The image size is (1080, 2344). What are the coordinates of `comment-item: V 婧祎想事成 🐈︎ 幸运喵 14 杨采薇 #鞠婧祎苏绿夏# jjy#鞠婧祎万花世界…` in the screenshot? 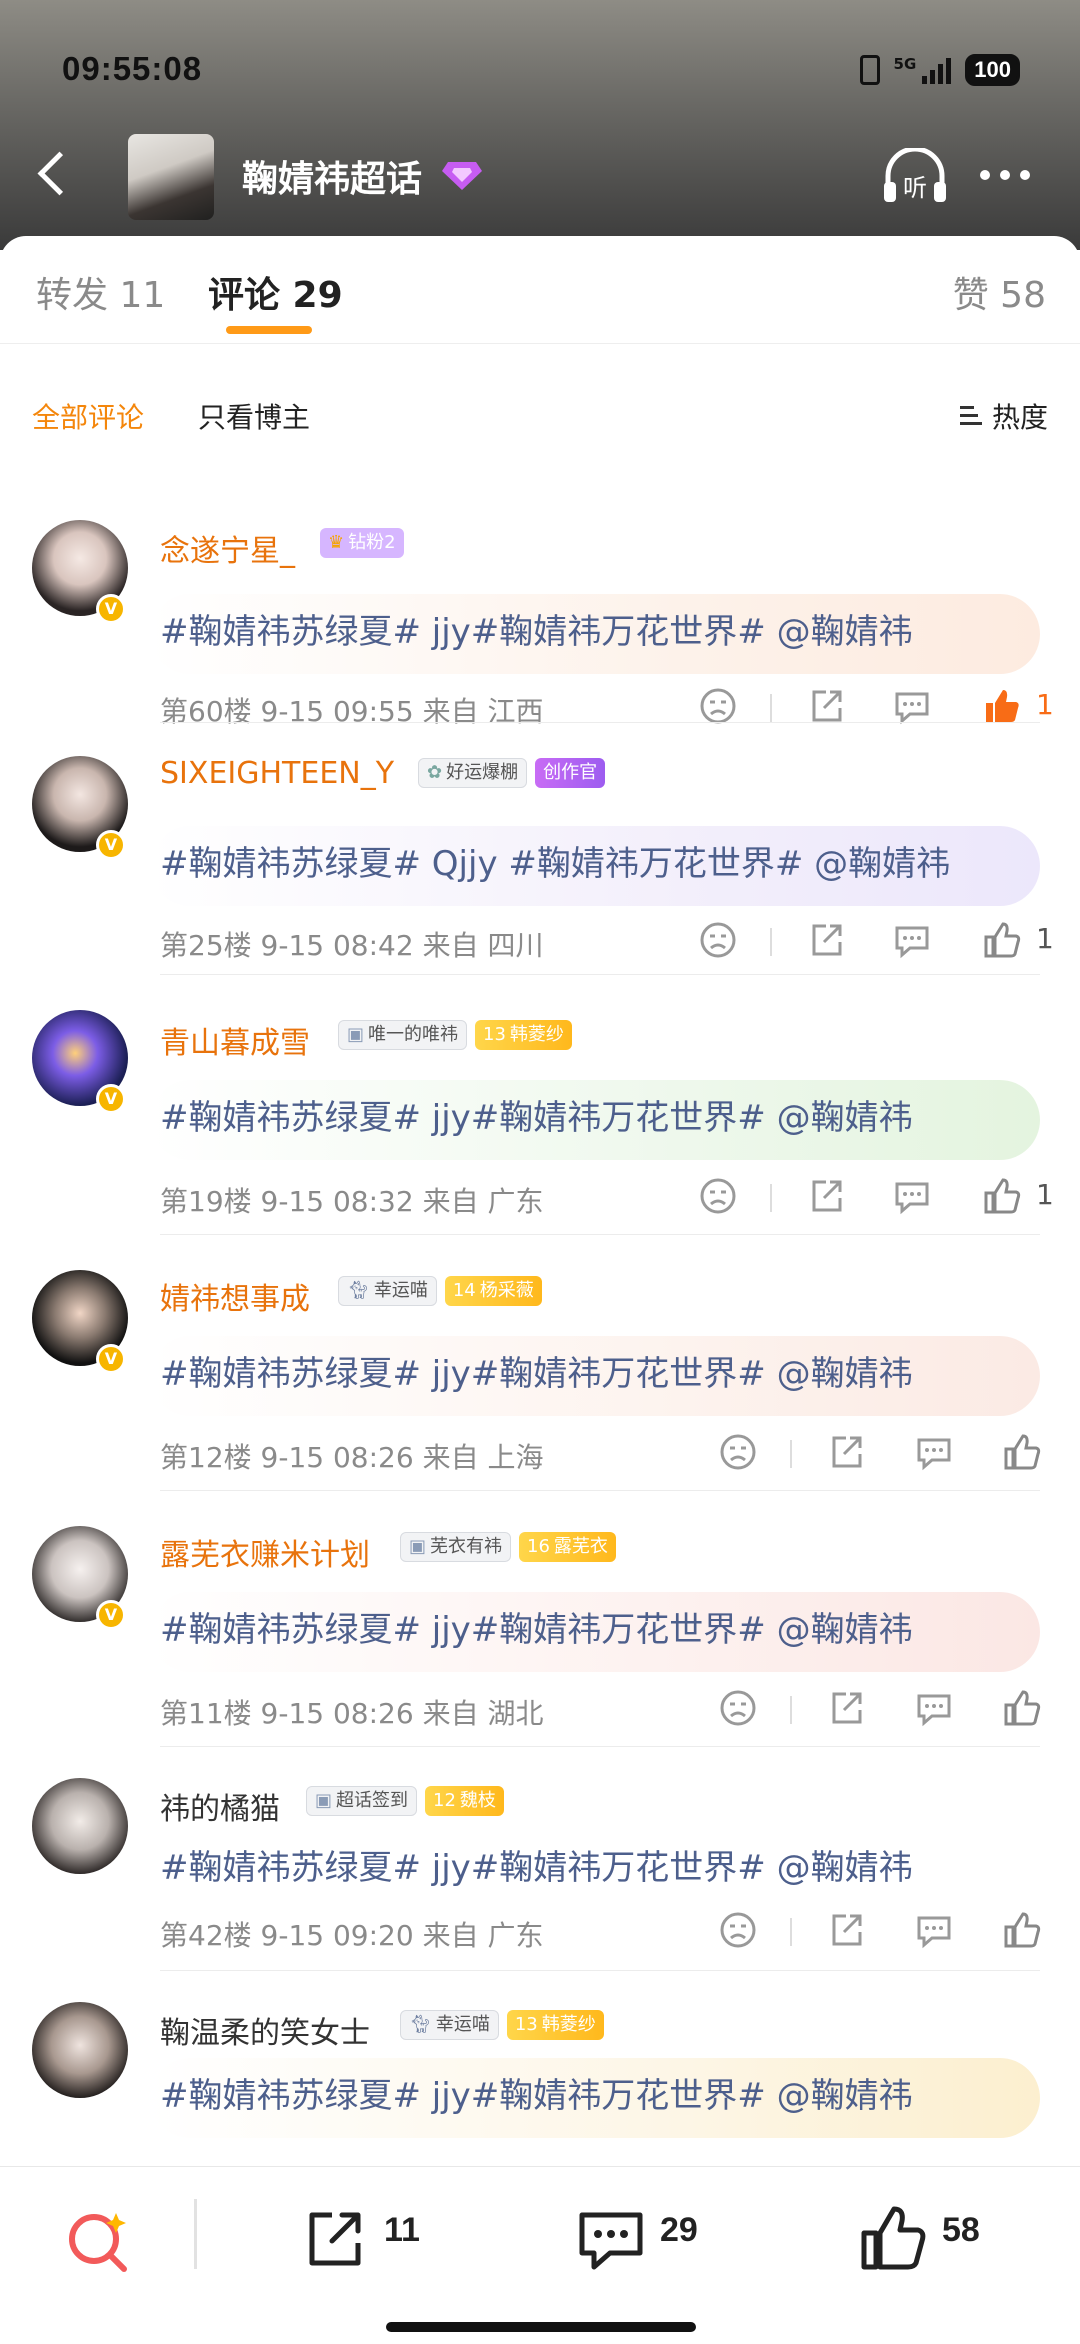 It's located at (540, 1364).